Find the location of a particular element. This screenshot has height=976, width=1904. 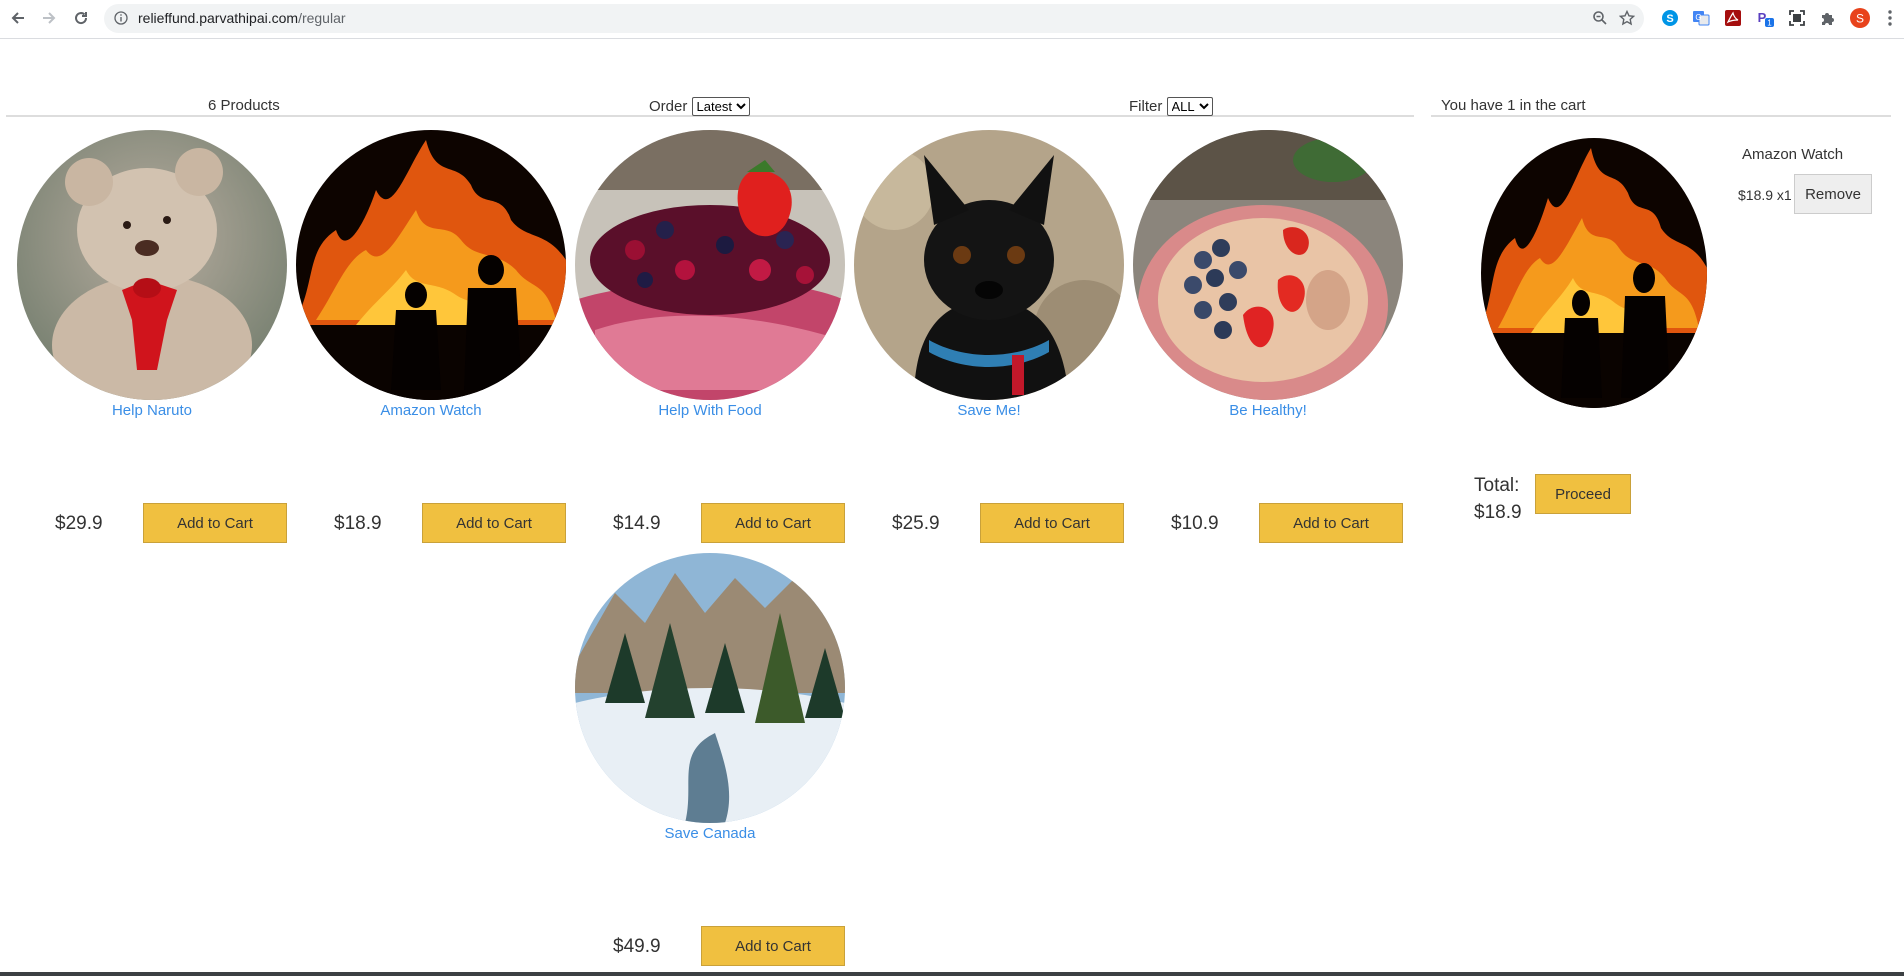

reload-icon is located at coordinates (81, 18).